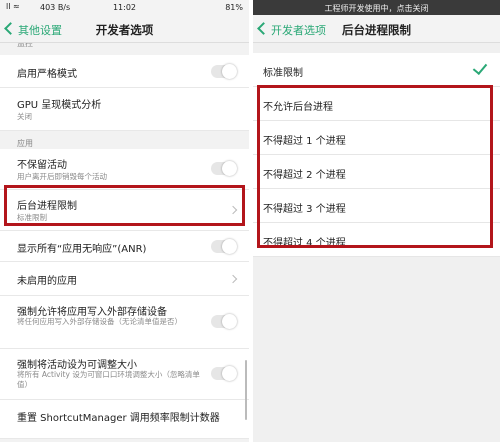 This screenshot has width=500, height=442. What do you see at coordinates (77, 365) in the screenshot?
I see `setting-label: 强制将活动设为可调整大小` at bounding box center [77, 365].